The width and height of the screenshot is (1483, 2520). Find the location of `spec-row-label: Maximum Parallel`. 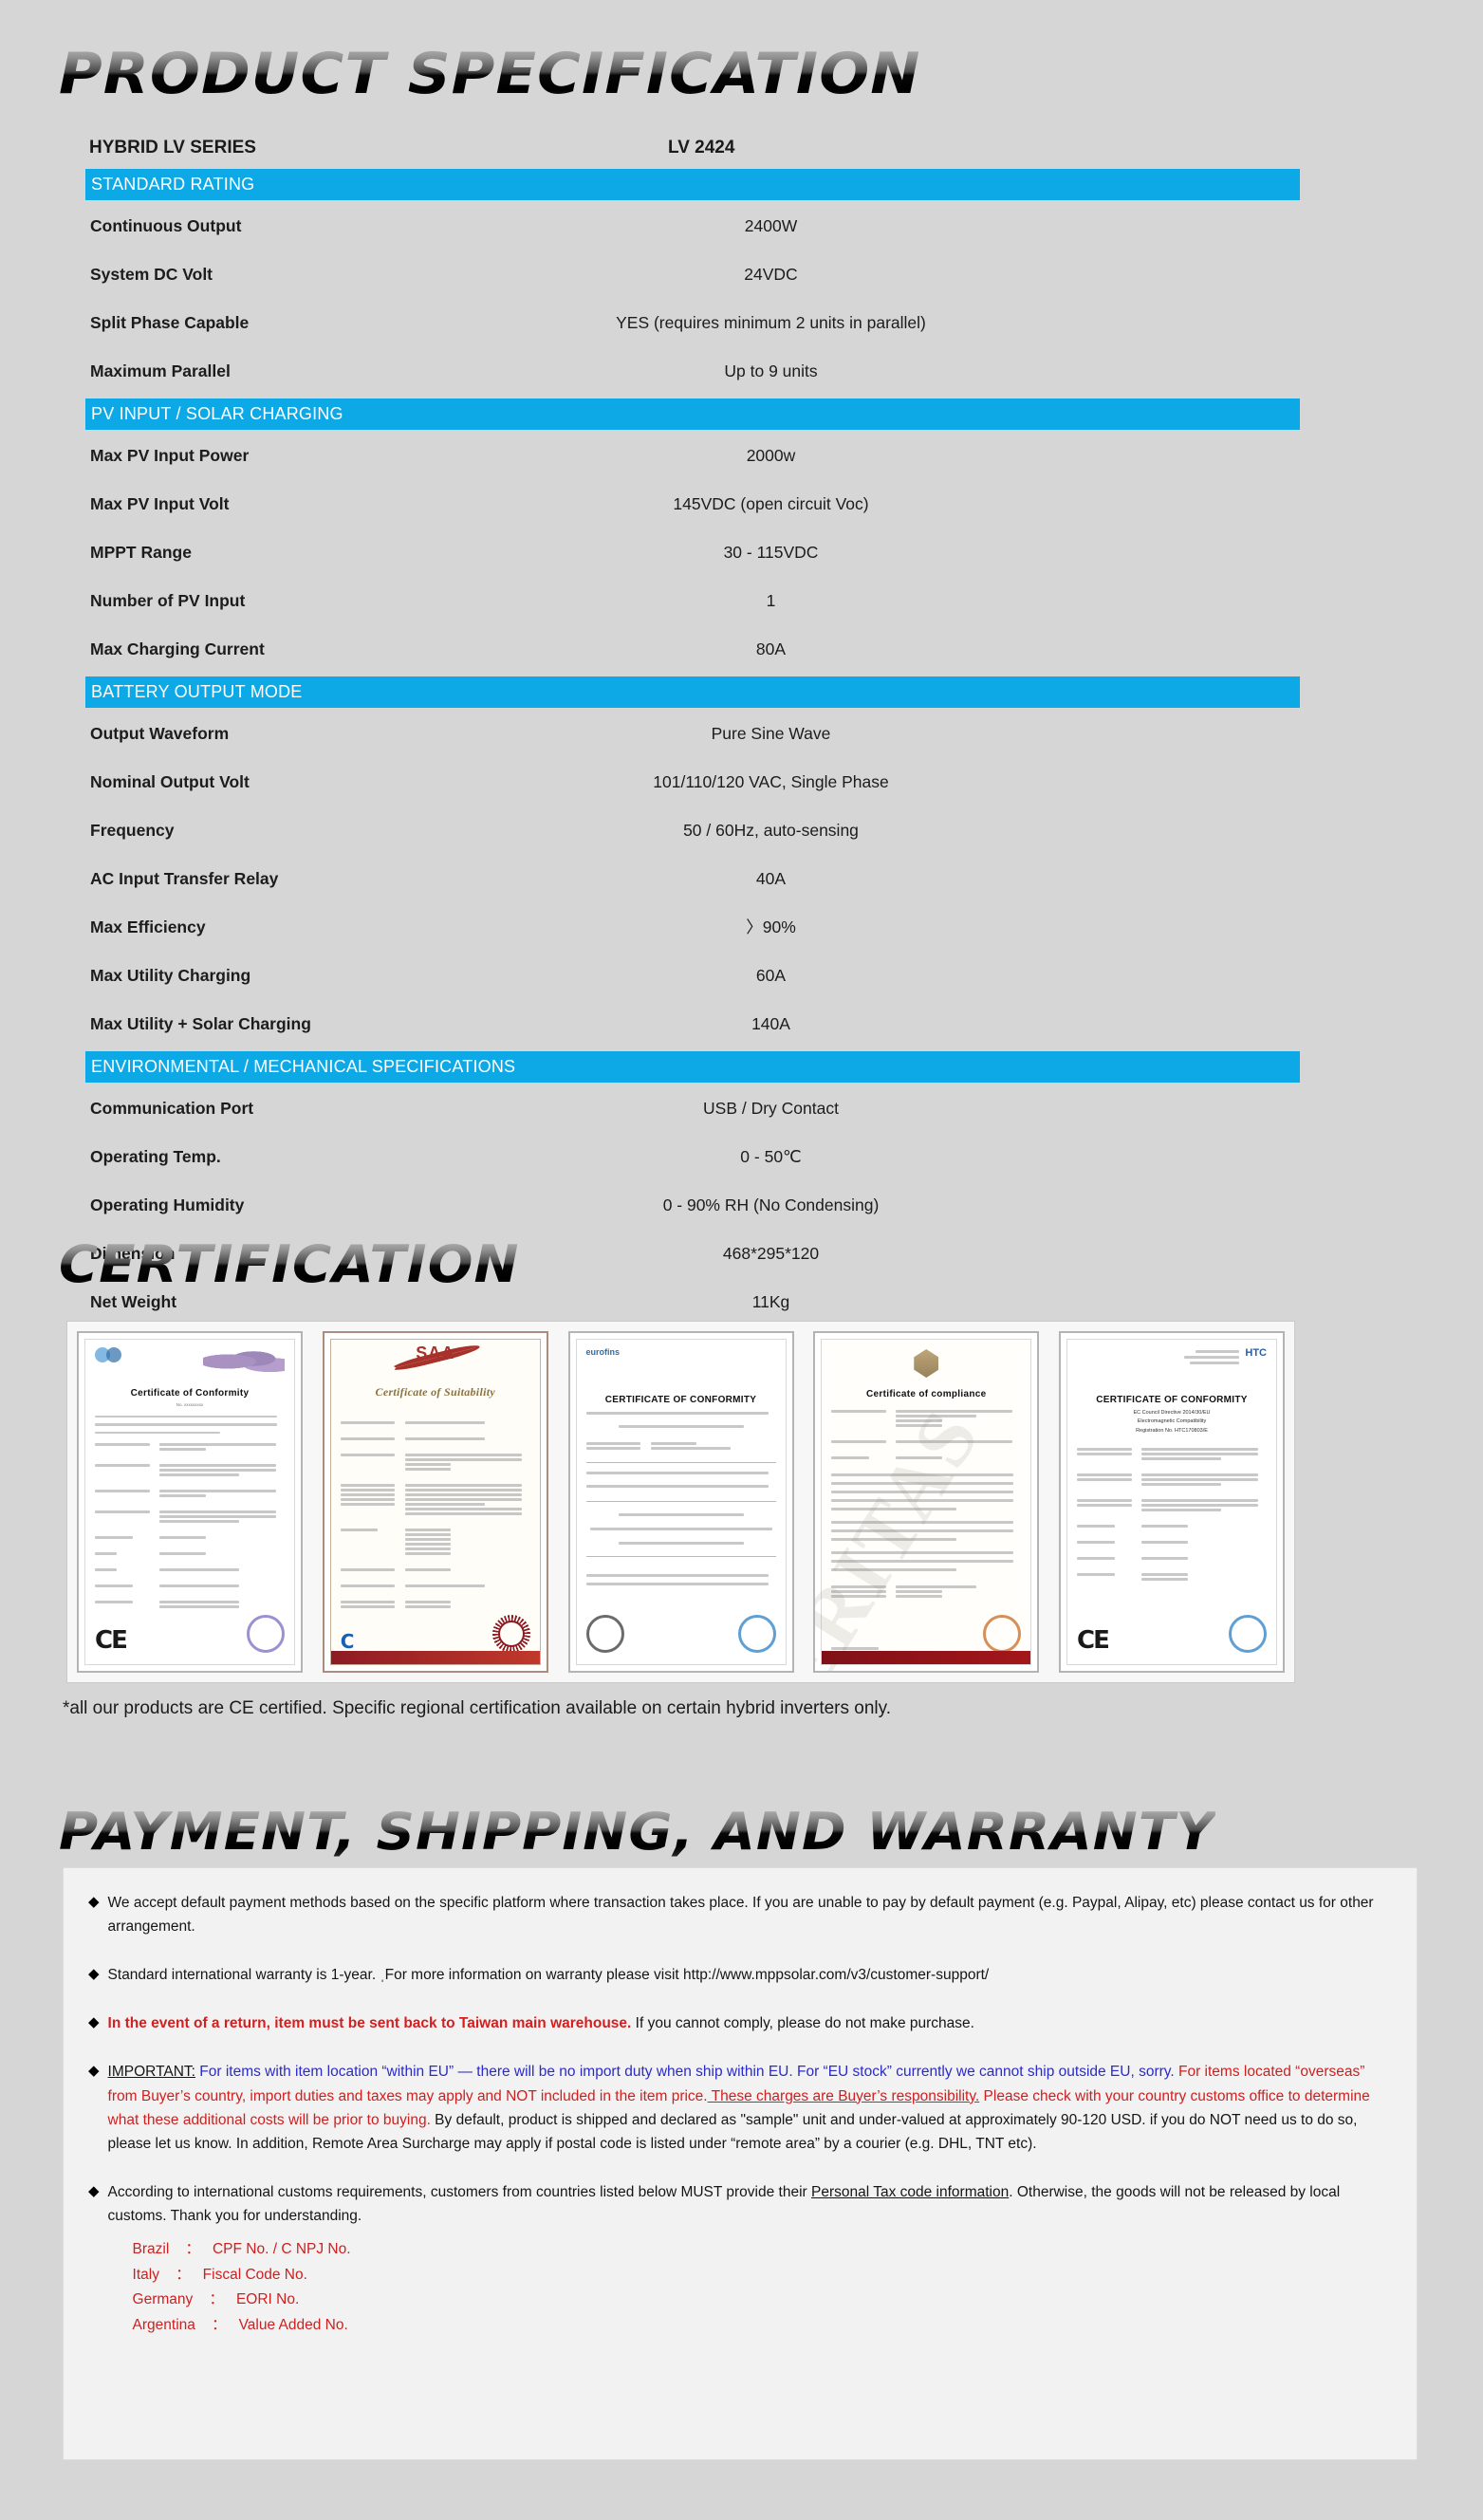

spec-row-label: Maximum Parallel is located at coordinates (160, 370).